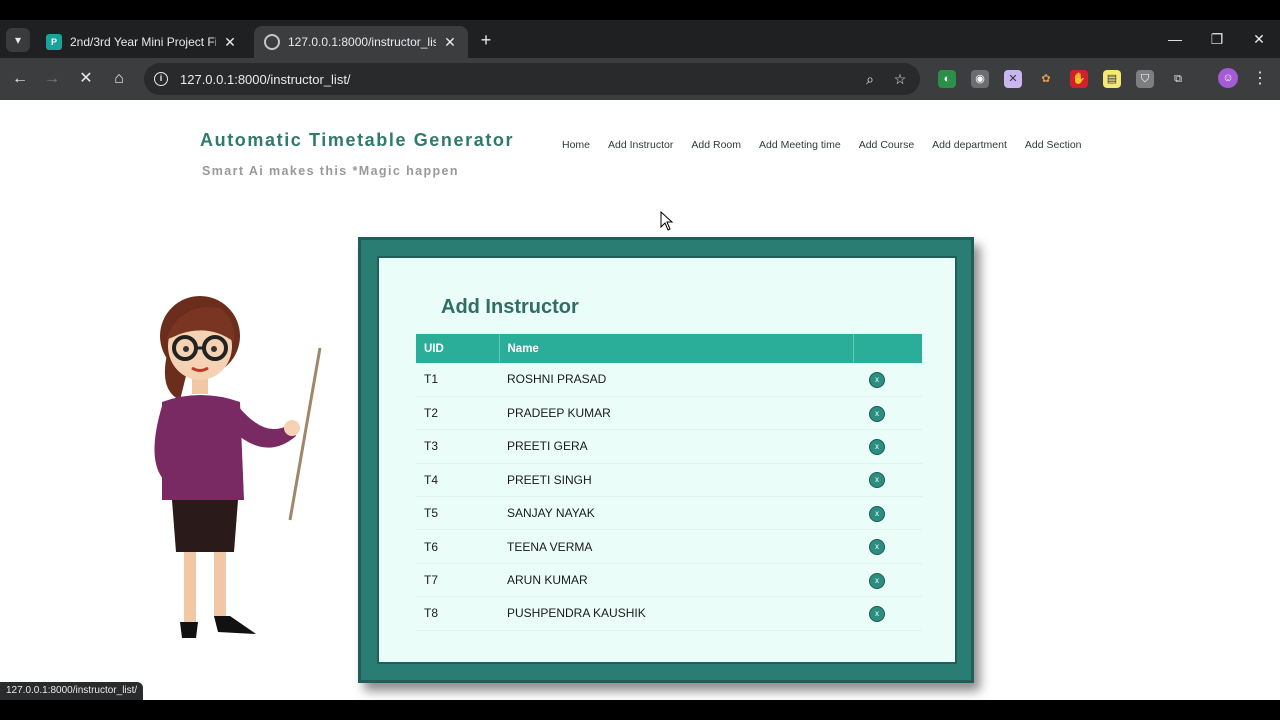 Image resolution: width=1280 pixels, height=720 pixels. Describe the element at coordinates (947, 79) in the screenshot. I see `extension-icon: ◐` at that location.